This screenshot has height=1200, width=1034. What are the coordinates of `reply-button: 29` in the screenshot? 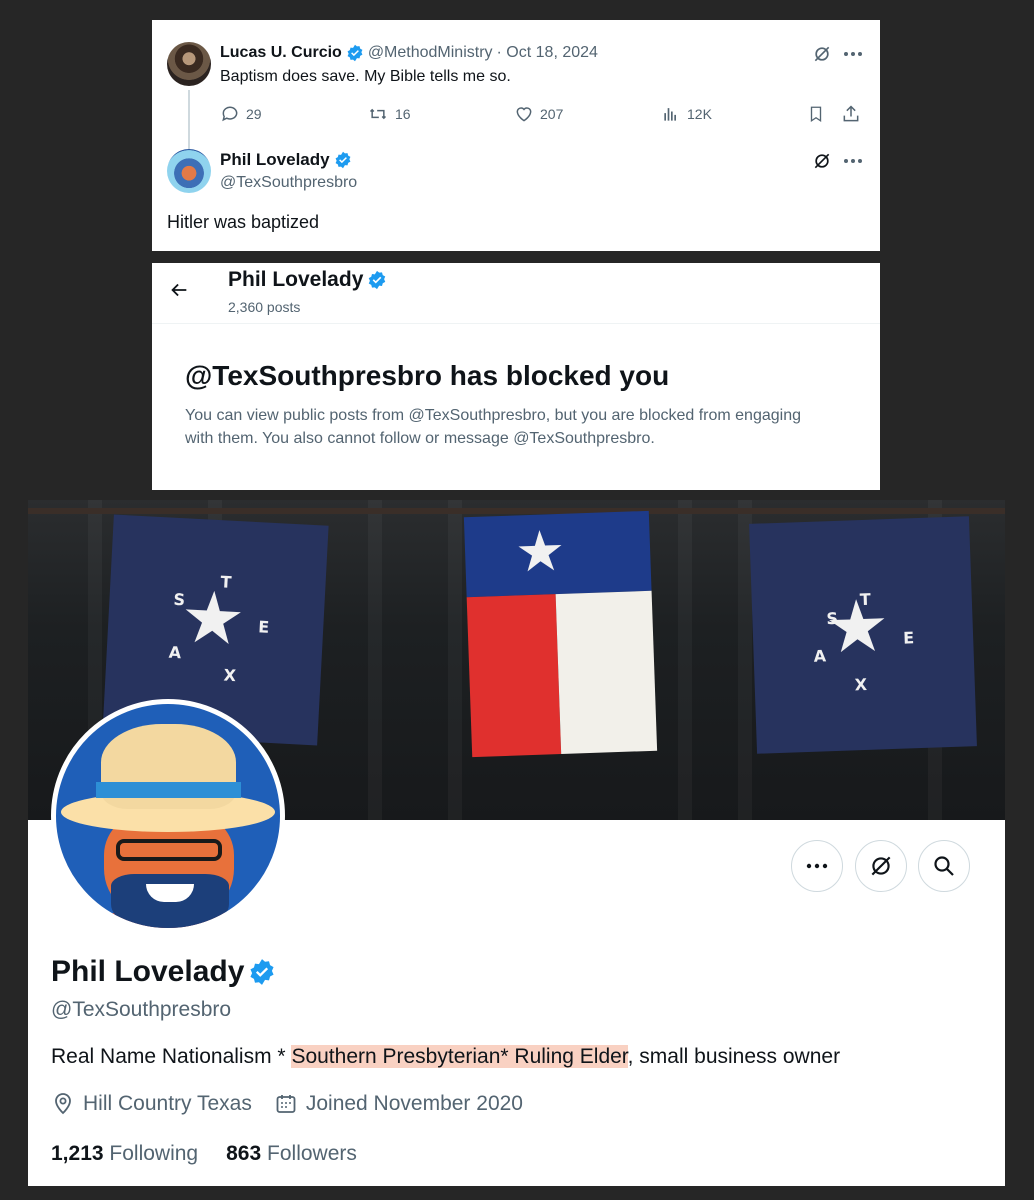 It's located at (241, 114).